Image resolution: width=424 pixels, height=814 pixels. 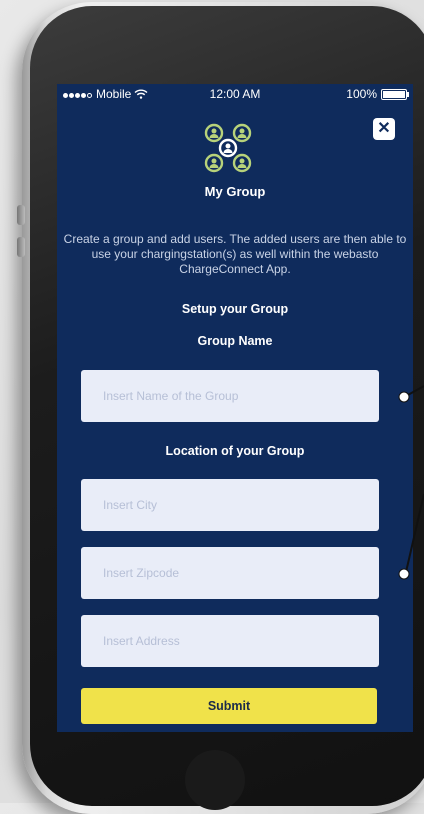 I want to click on setup-heading: Setup your Group, so click(x=235, y=309).